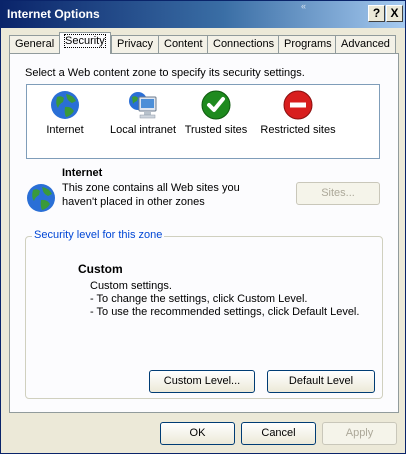 The image size is (406, 454). Describe the element at coordinates (131, 286) in the screenshot. I see `security-level-line-1: Custom settings.` at that location.